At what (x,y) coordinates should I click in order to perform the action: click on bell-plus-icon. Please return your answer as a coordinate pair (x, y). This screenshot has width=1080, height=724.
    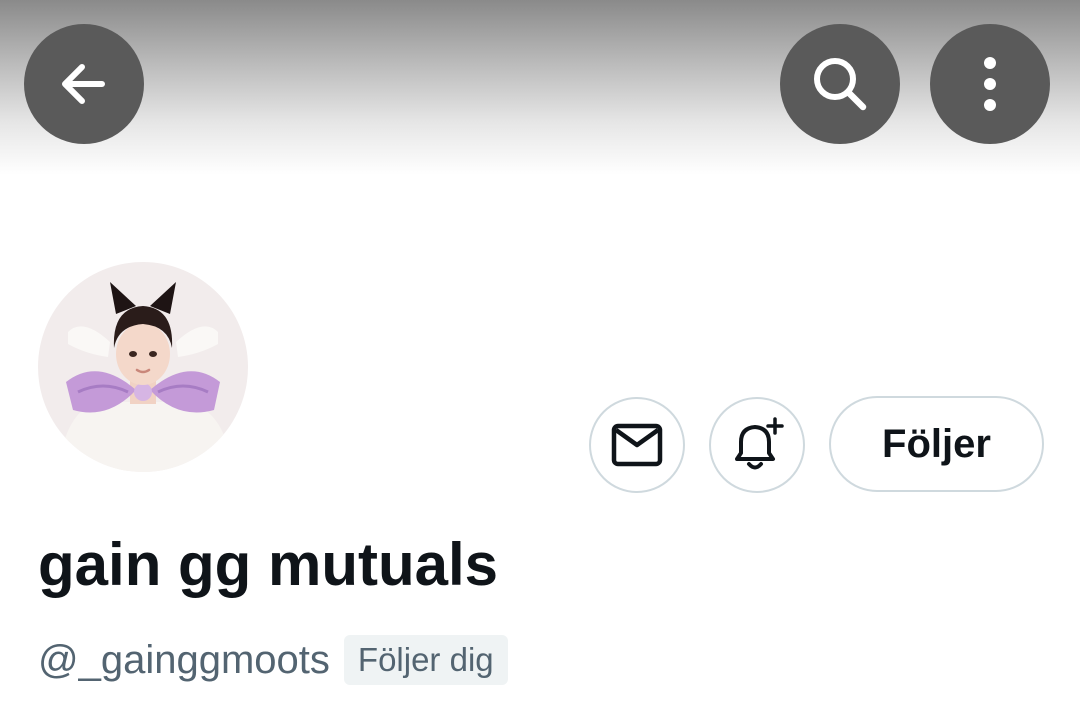
    Looking at the image, I should click on (759, 443).